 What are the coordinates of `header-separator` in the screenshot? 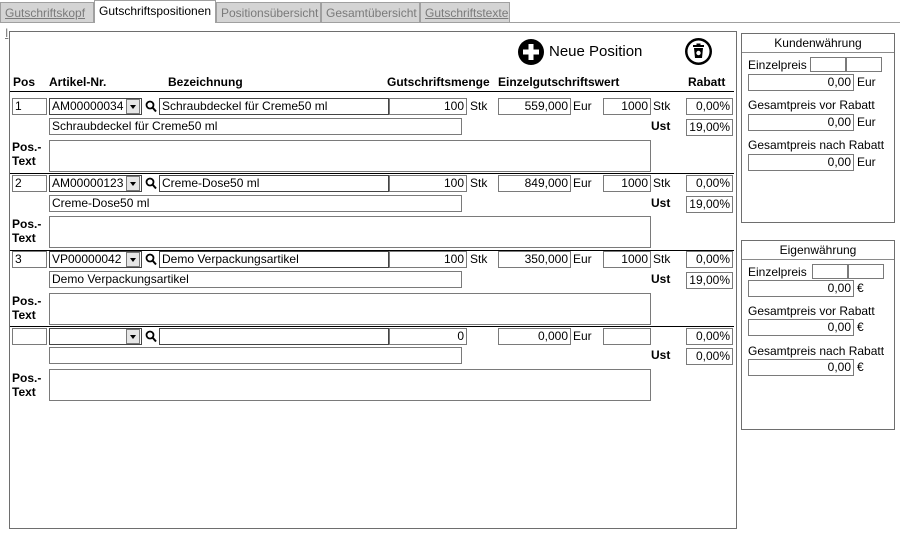 It's located at (372, 91).